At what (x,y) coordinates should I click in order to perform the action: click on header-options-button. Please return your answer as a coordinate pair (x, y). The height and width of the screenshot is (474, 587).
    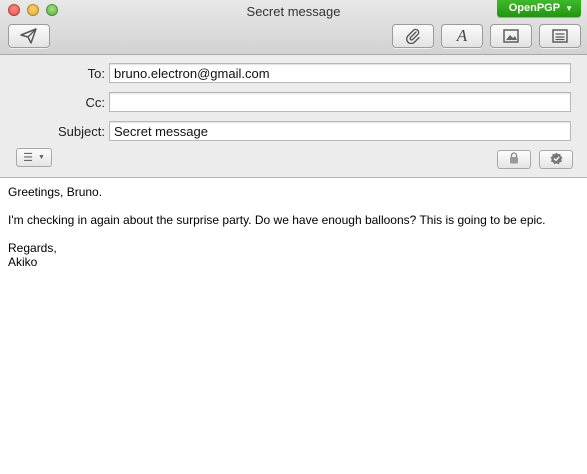
    Looking at the image, I should click on (560, 36).